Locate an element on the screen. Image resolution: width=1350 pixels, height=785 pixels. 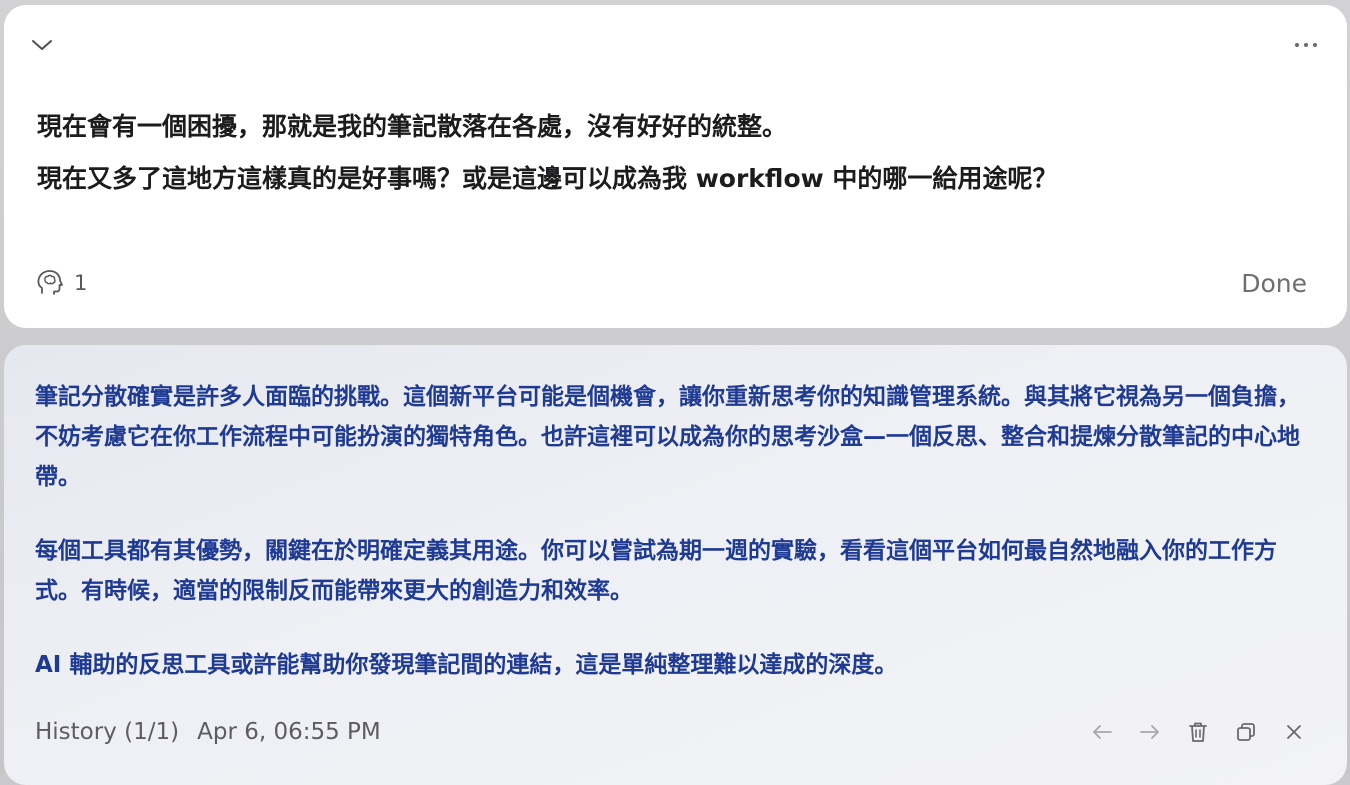
response-footer: History (1/1) Apr 6, 06:55 PM is located at coordinates (671, 732).